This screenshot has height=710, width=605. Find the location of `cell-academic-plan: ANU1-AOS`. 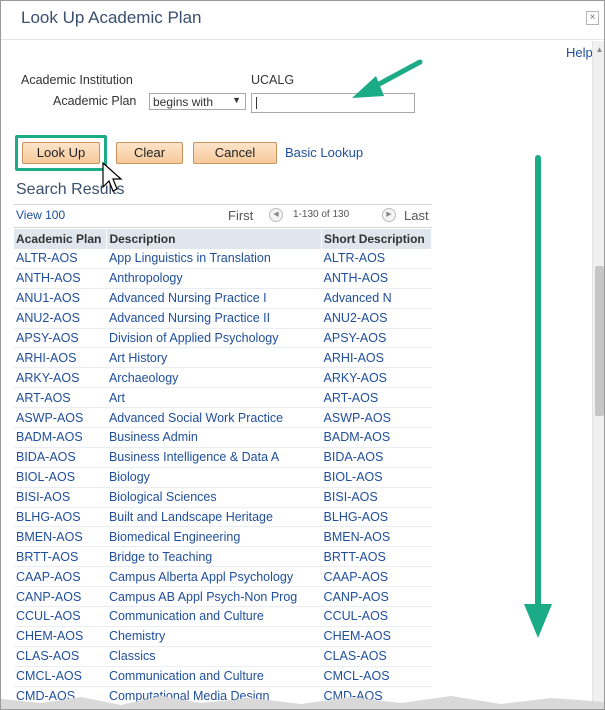

cell-academic-plan: ANU1-AOS is located at coordinates (60, 298).